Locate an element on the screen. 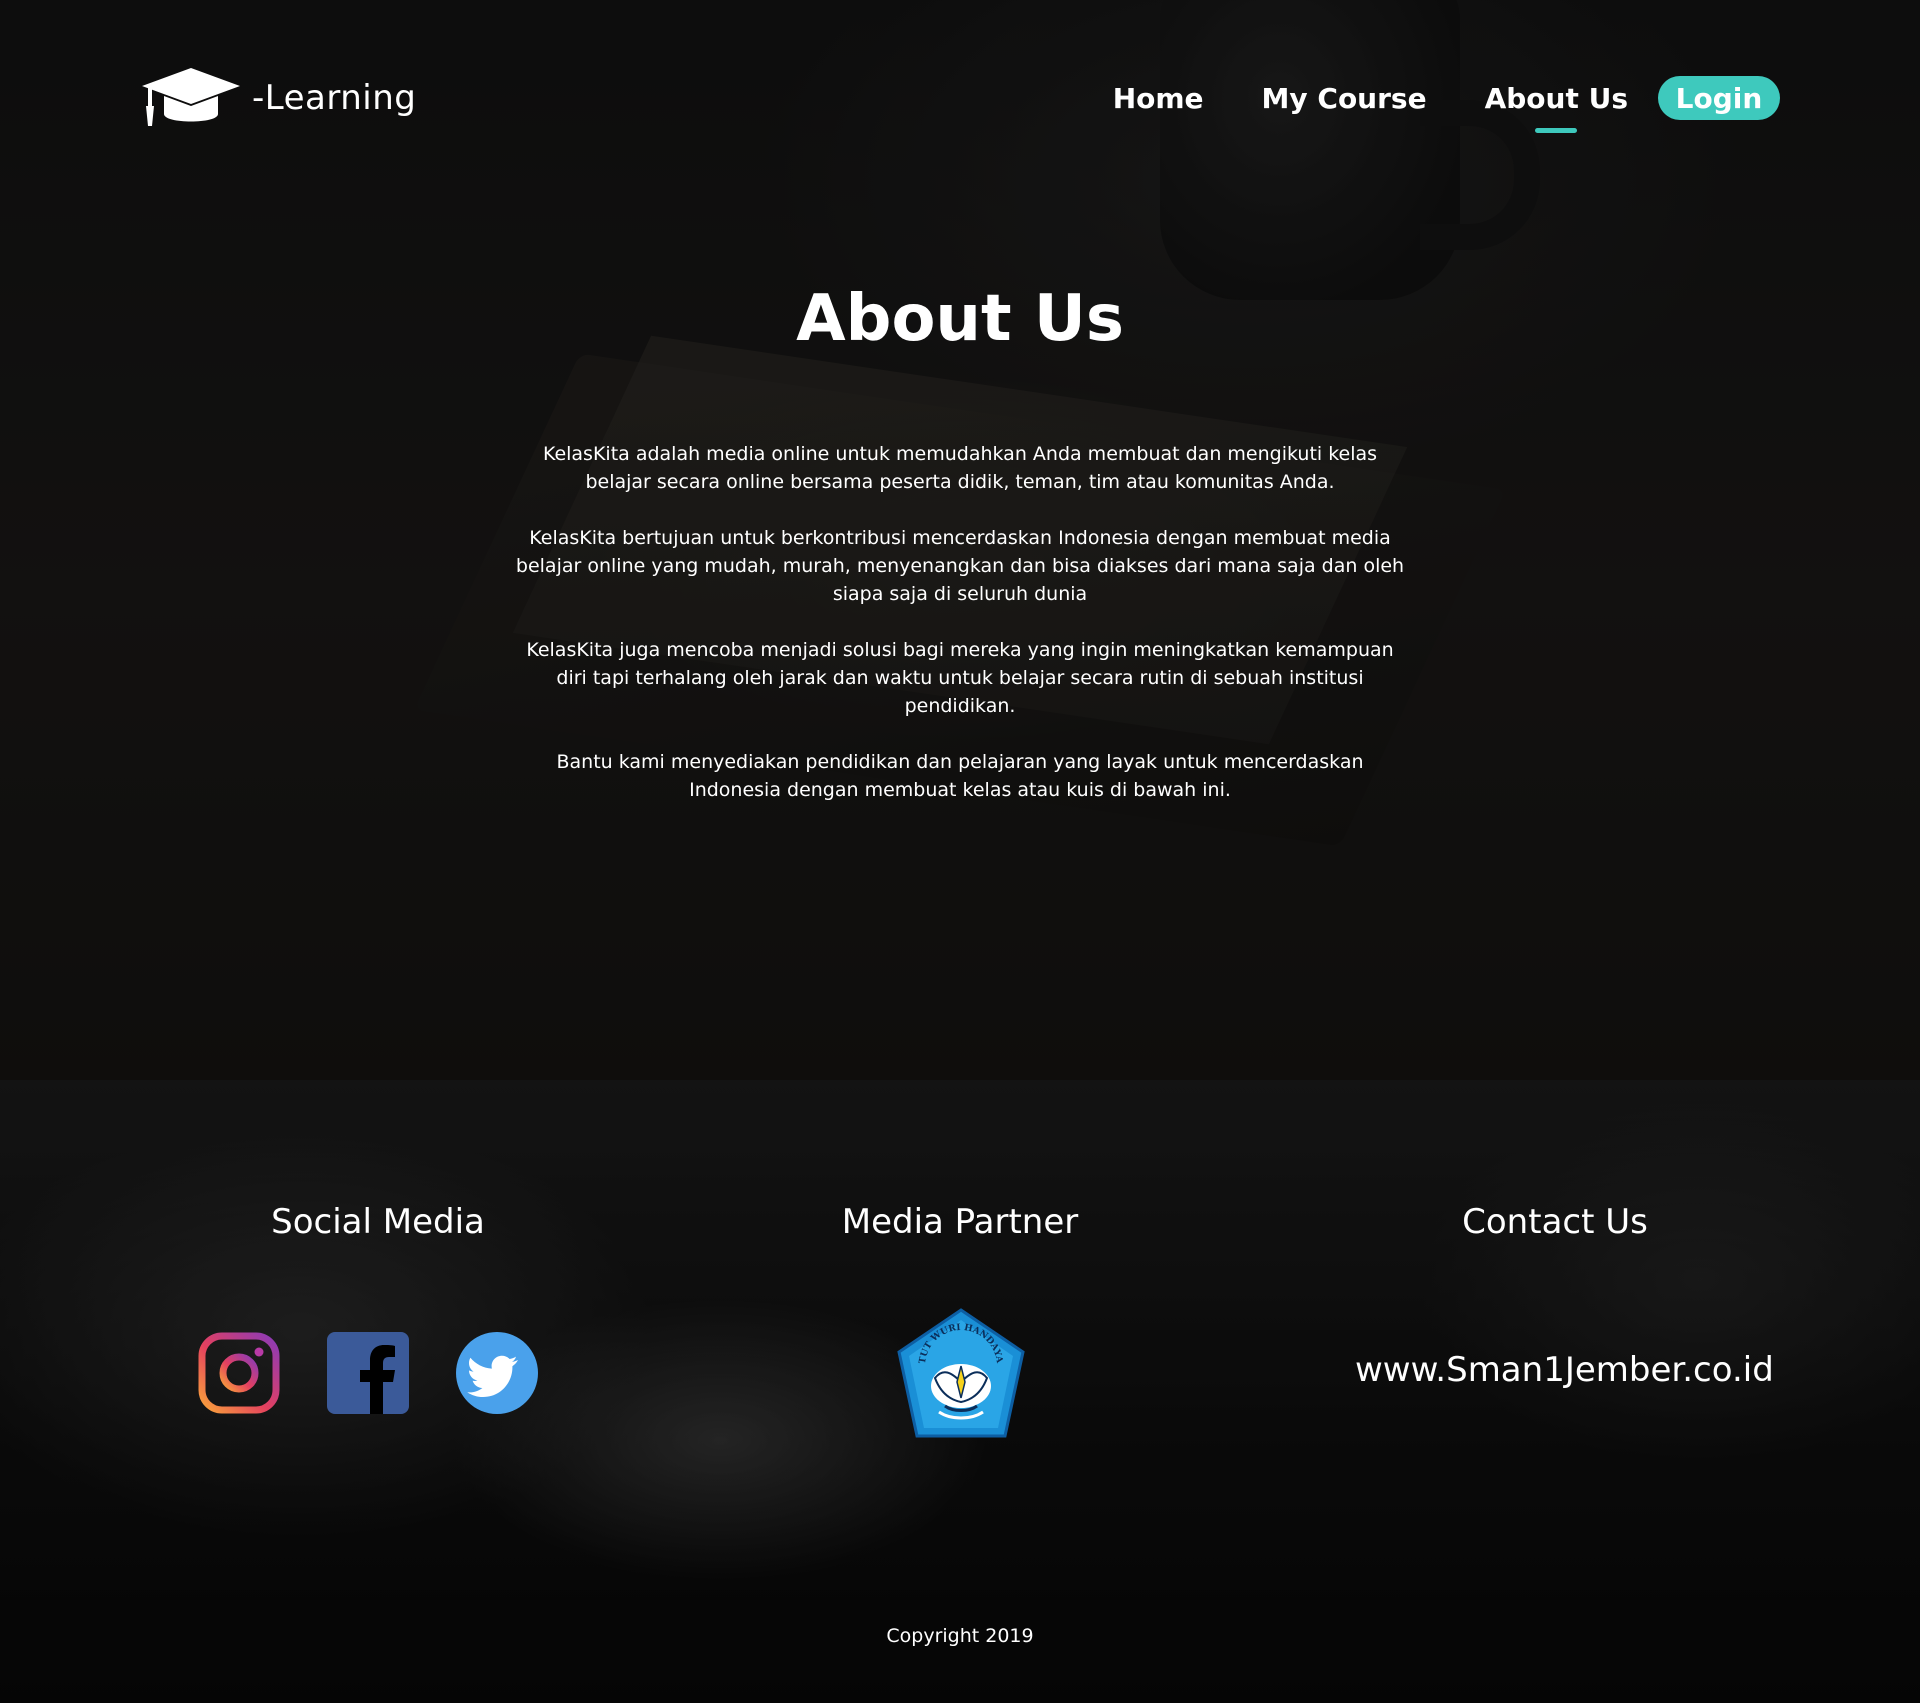  brand-logo-link: -Learning is located at coordinates (278, 98).